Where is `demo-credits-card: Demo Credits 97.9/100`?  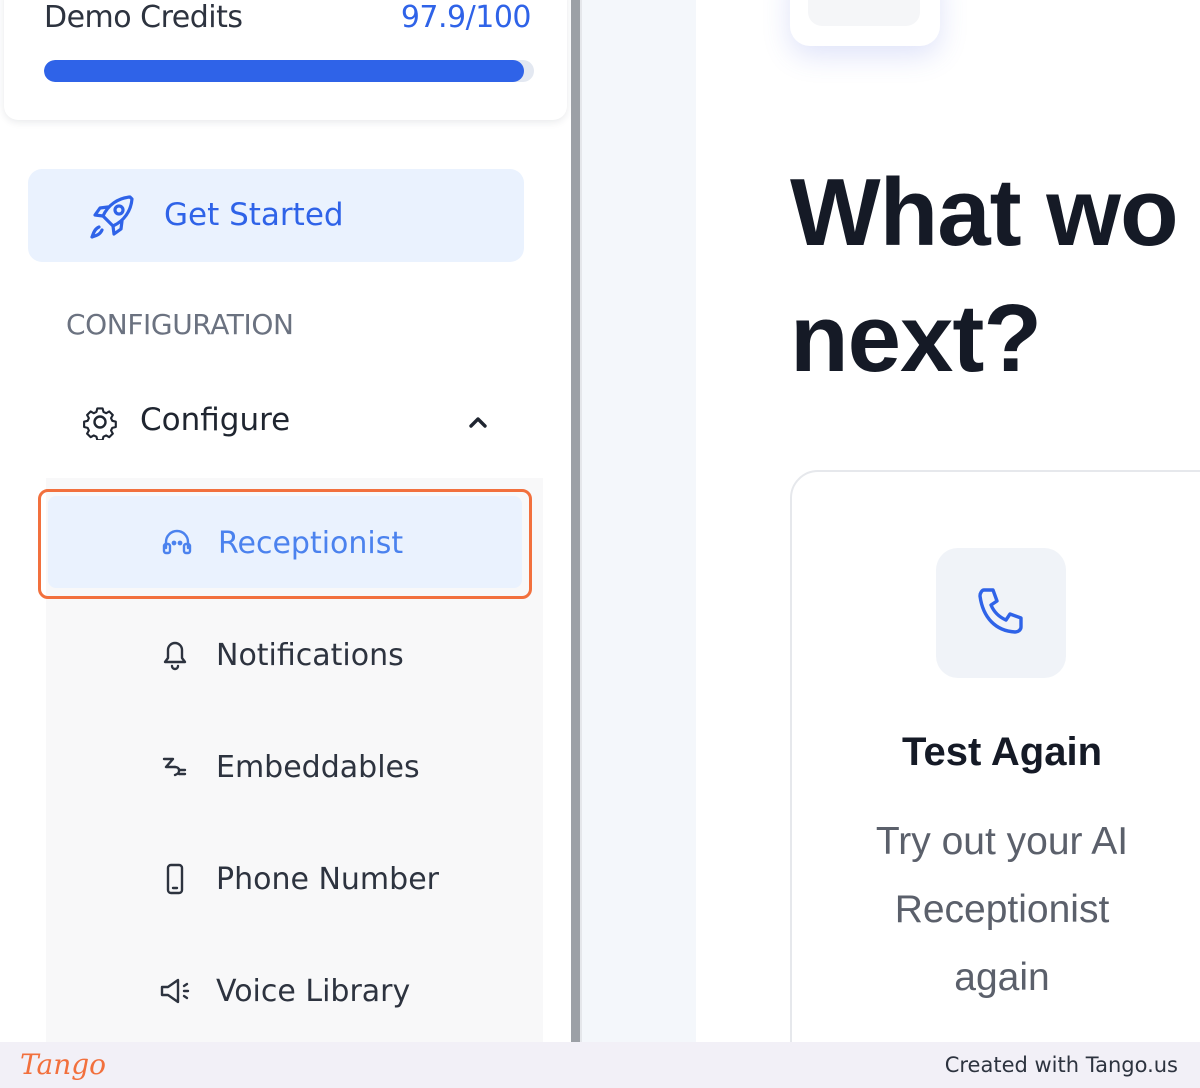 demo-credits-card: Demo Credits 97.9/100 is located at coordinates (285, 60).